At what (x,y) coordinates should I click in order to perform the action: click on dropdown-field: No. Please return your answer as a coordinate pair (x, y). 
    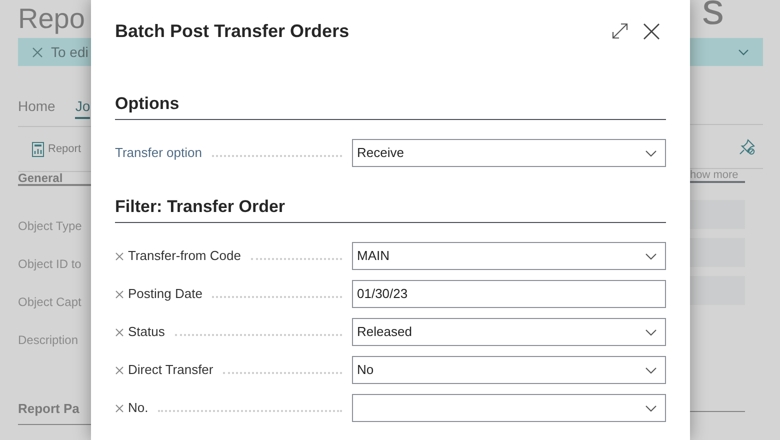
    Looking at the image, I should click on (509, 370).